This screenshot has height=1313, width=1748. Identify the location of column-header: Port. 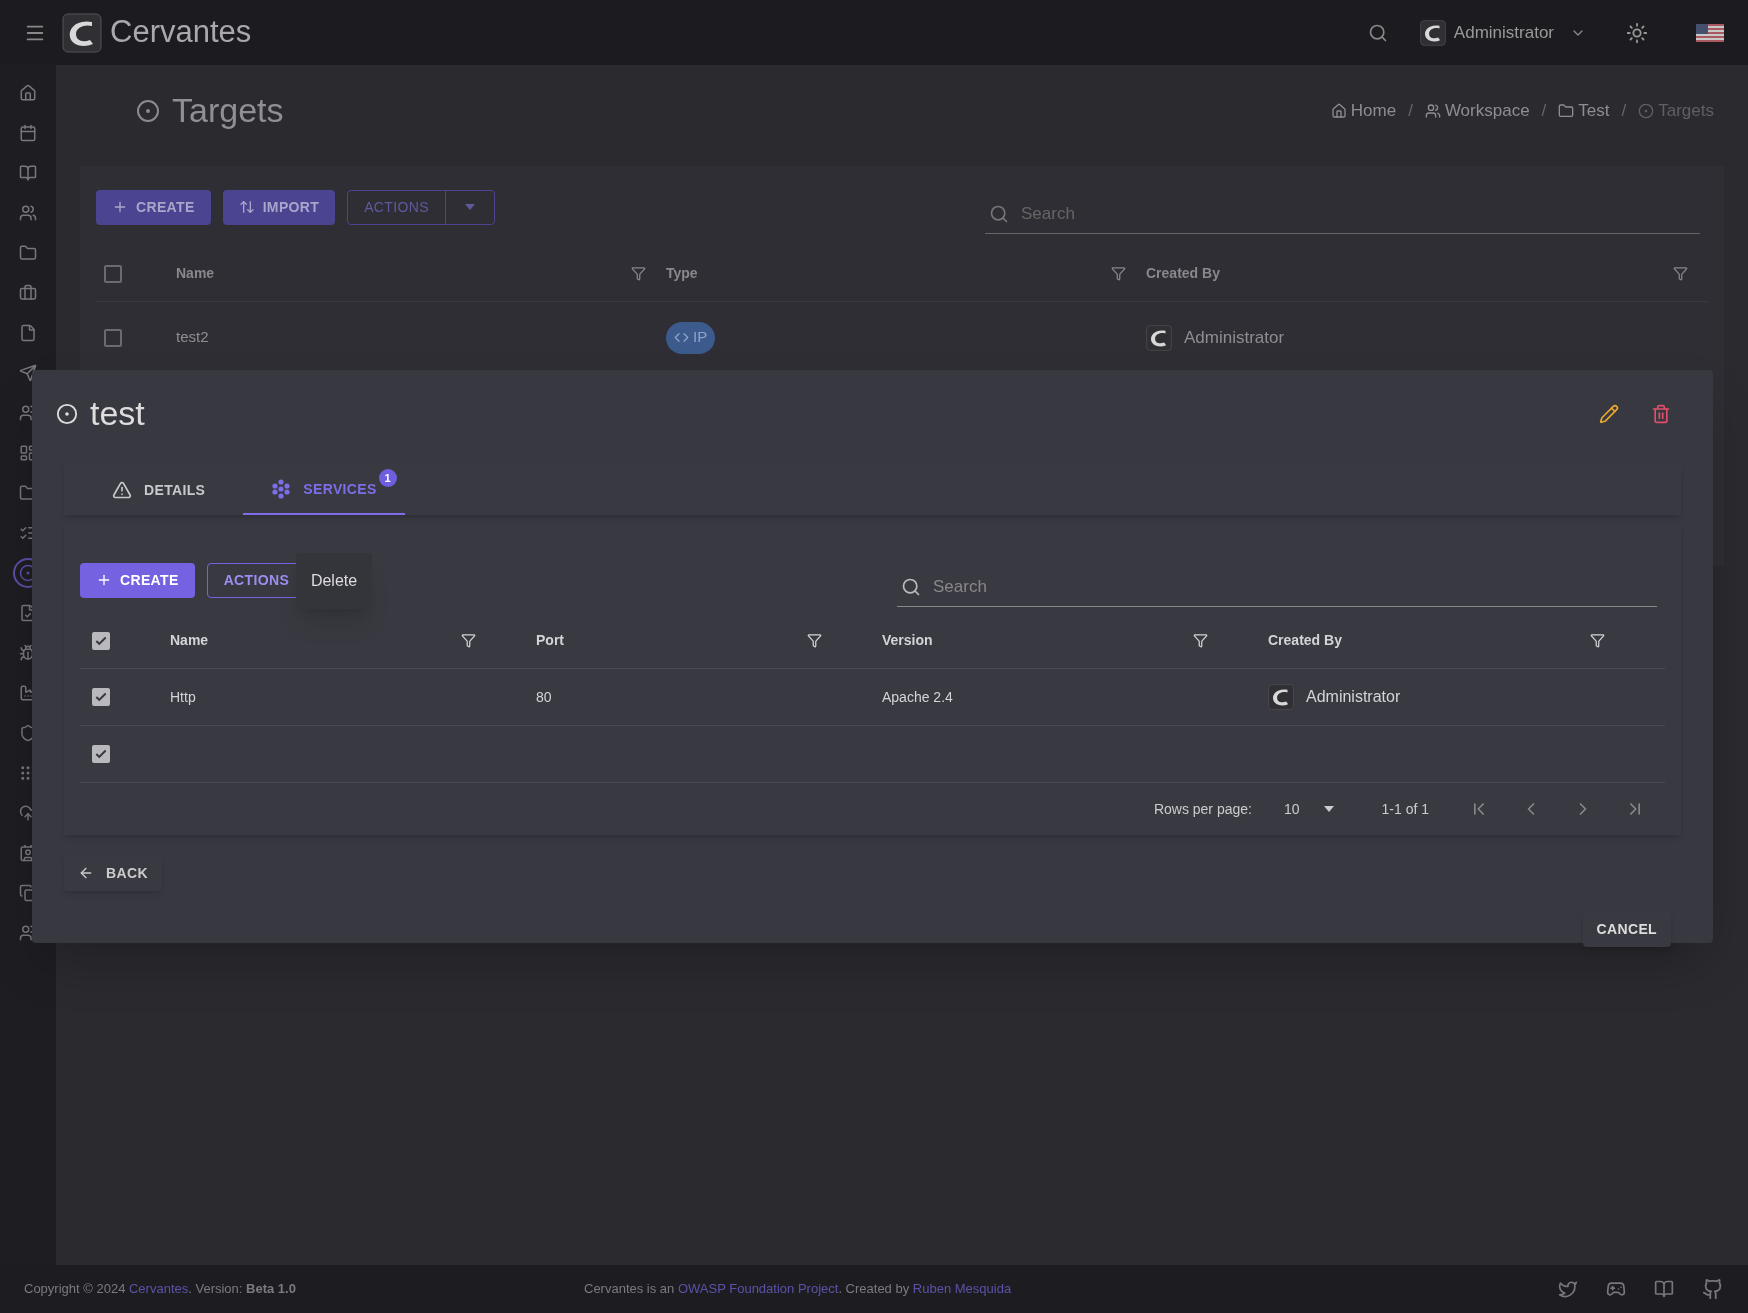
(550, 640).